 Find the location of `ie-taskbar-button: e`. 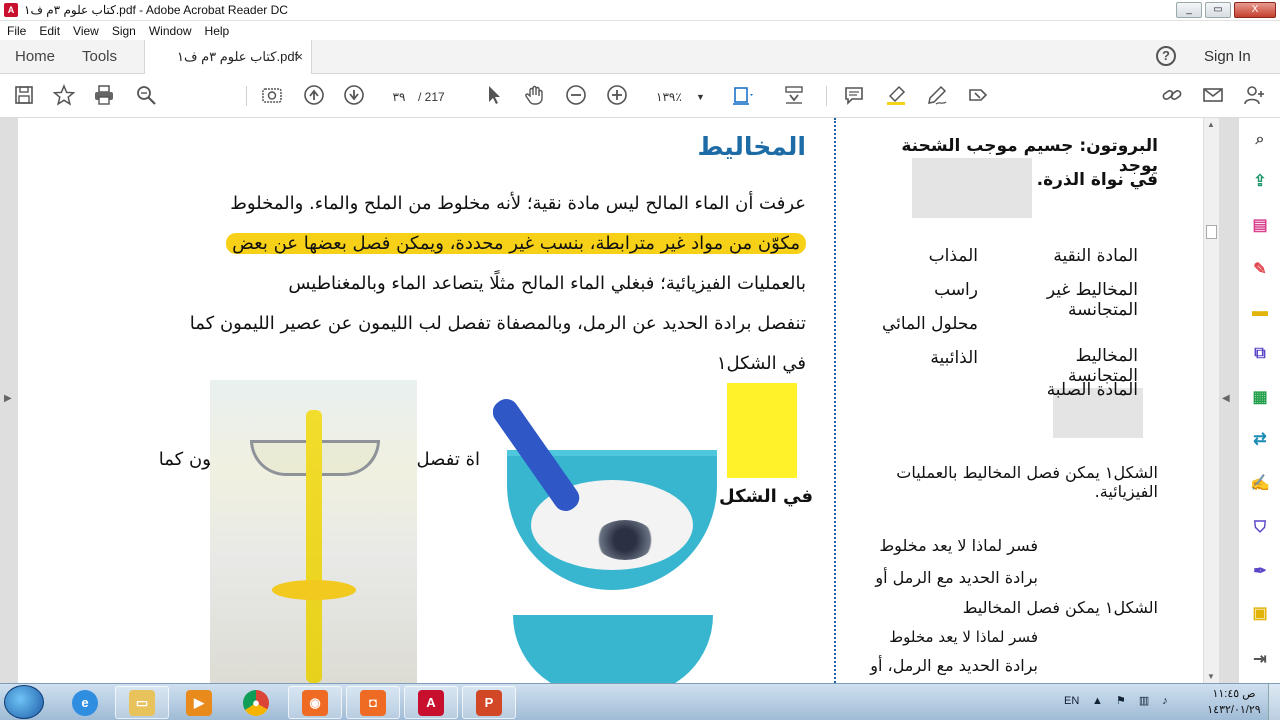

ie-taskbar-button: e is located at coordinates (85, 702).